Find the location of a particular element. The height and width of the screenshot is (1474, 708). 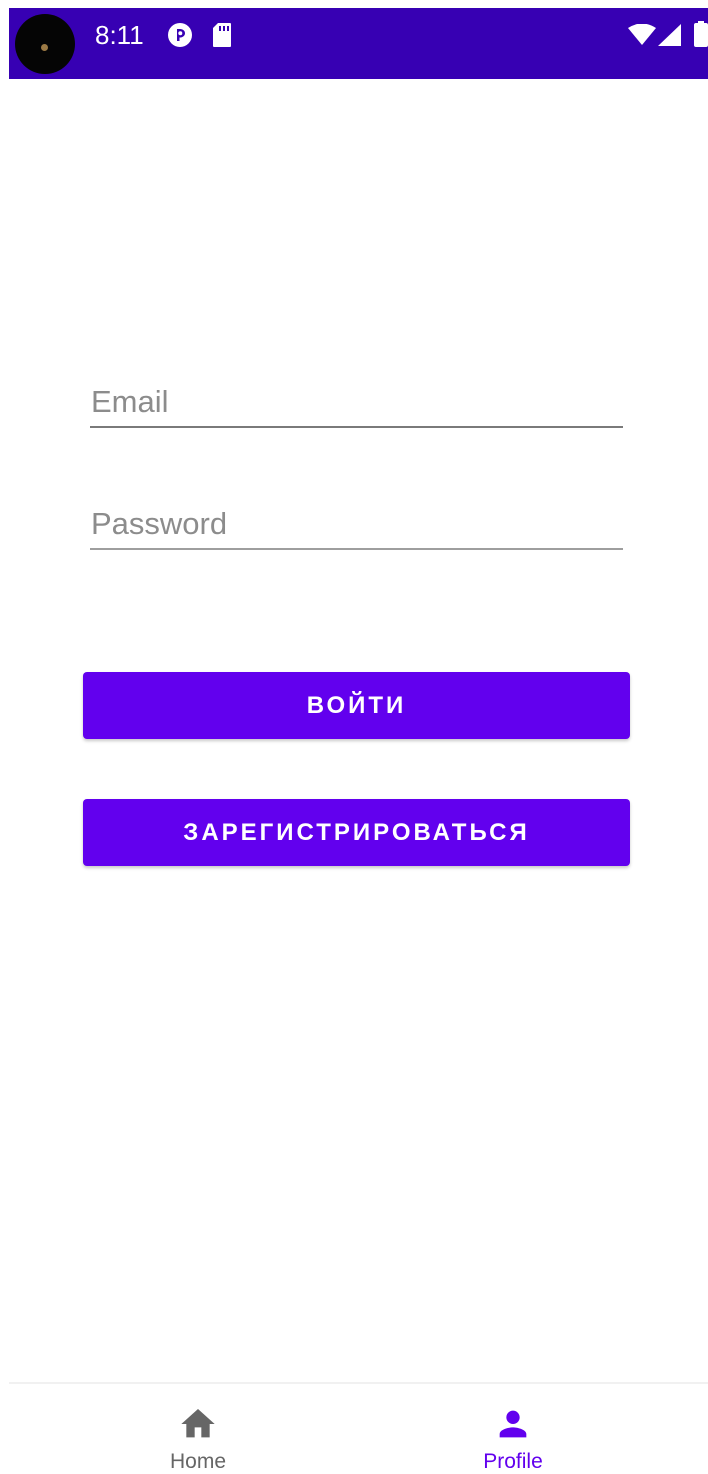

bottom-navigation: Home Profile is located at coordinates (358, 1428).